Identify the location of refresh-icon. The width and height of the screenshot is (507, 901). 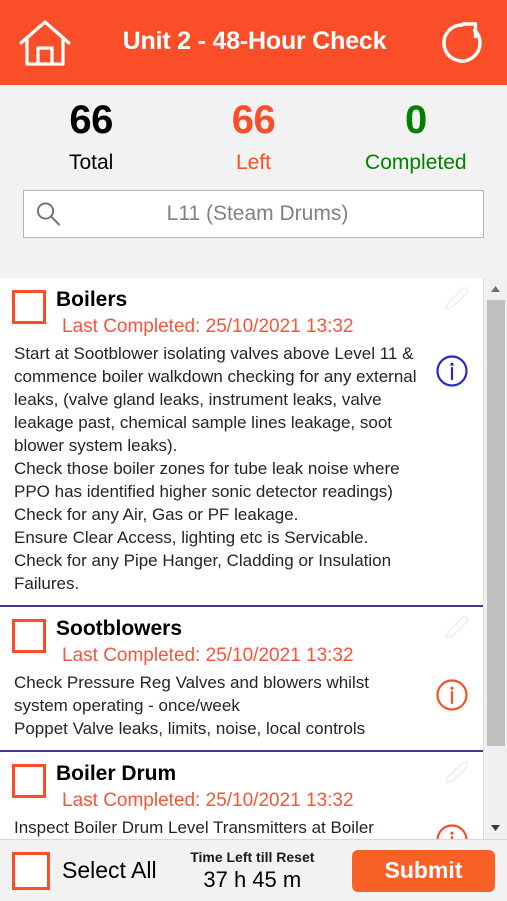
(462, 43).